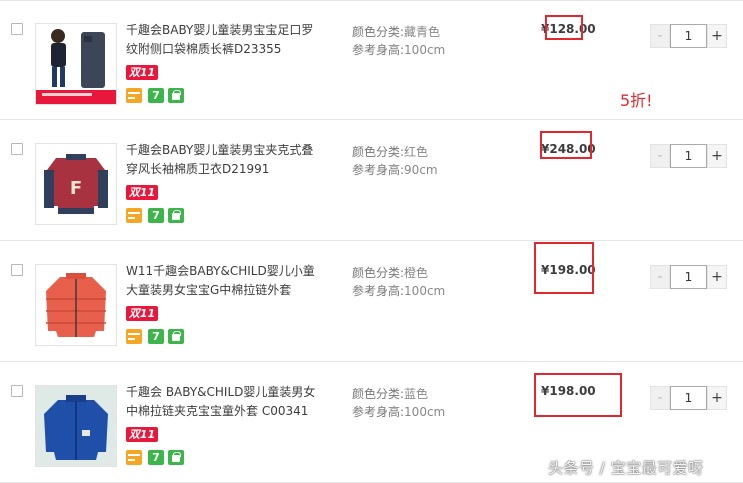 Image resolution: width=743 pixels, height=483 pixels. I want to click on height-value: 90cm, so click(421, 170).